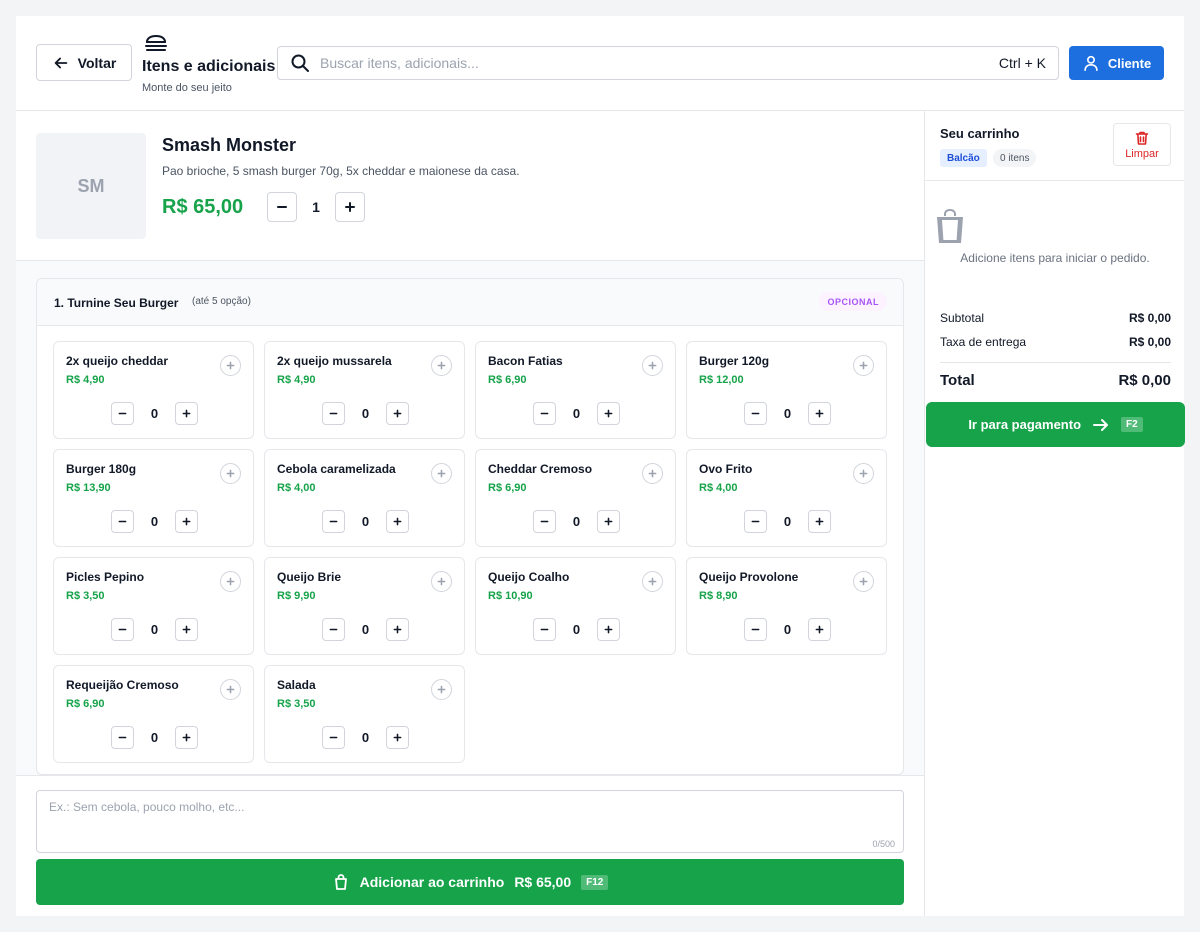 The image size is (1200, 932). Describe the element at coordinates (117, 361) in the screenshot. I see `addon-name: 2x queijo cheddar` at that location.